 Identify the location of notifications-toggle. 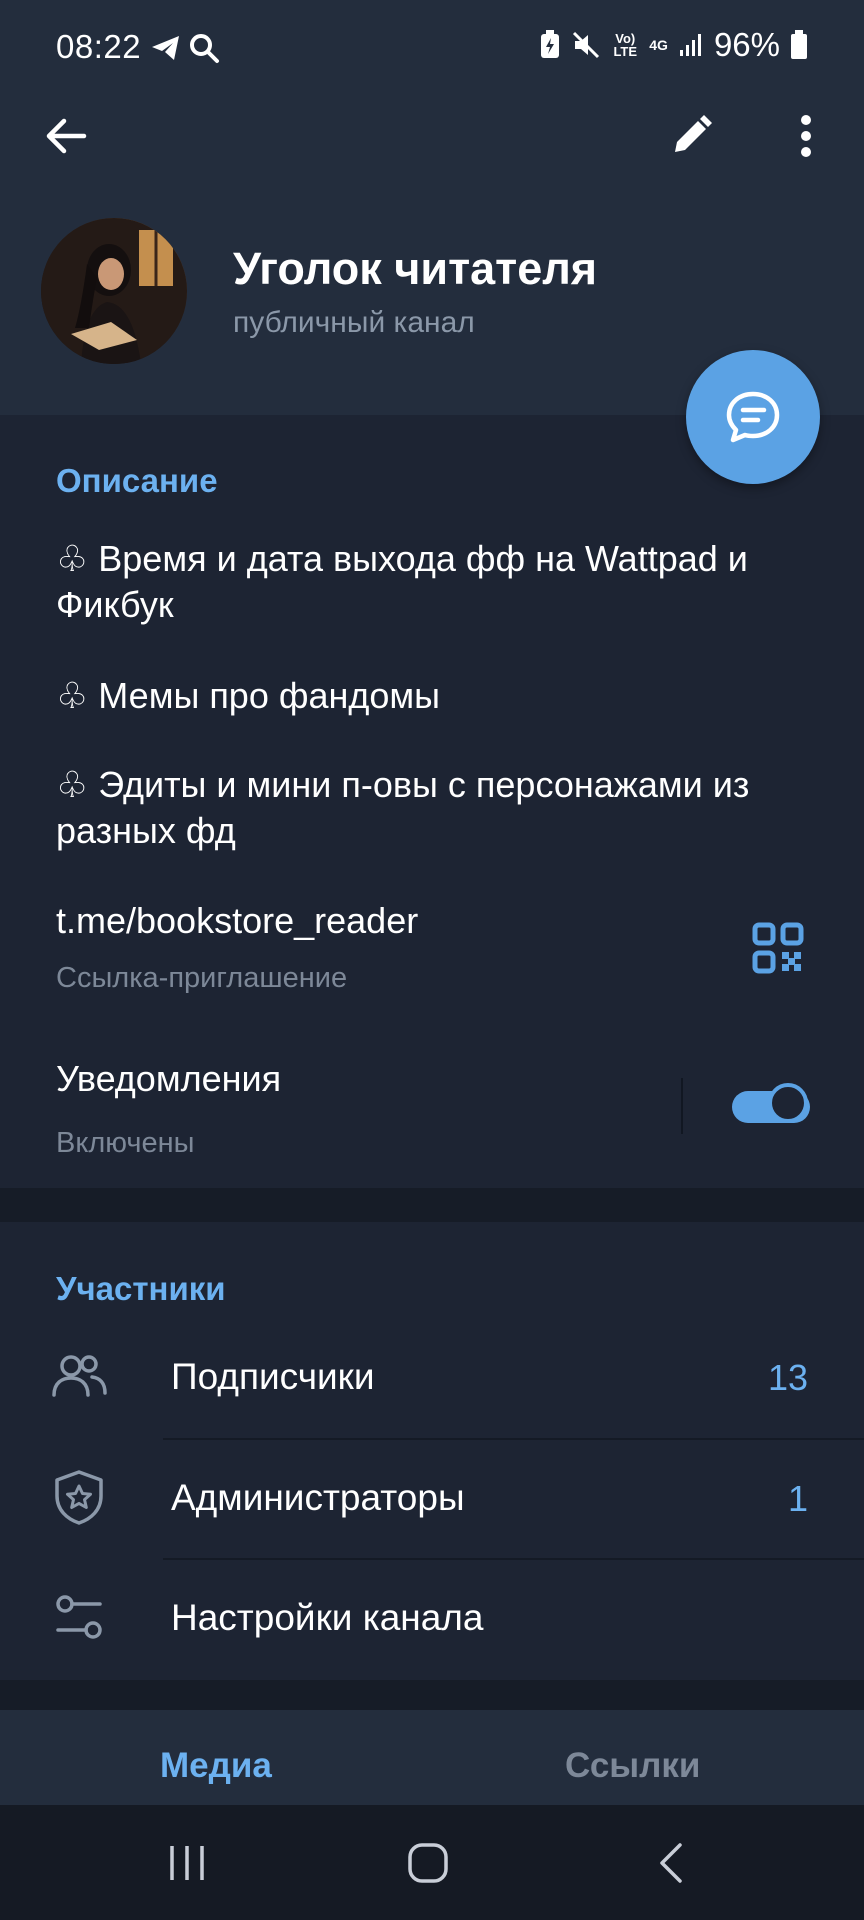
(773, 1106).